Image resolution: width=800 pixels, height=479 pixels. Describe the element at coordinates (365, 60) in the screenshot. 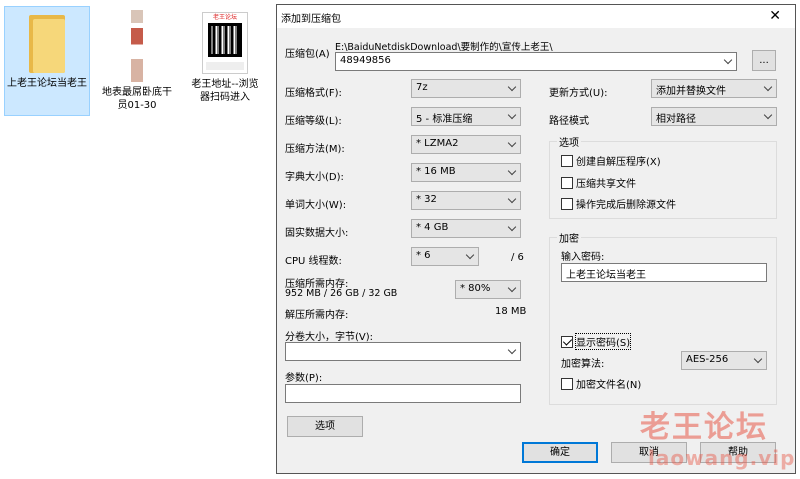

I see `archive-name-value: 48949856` at that location.